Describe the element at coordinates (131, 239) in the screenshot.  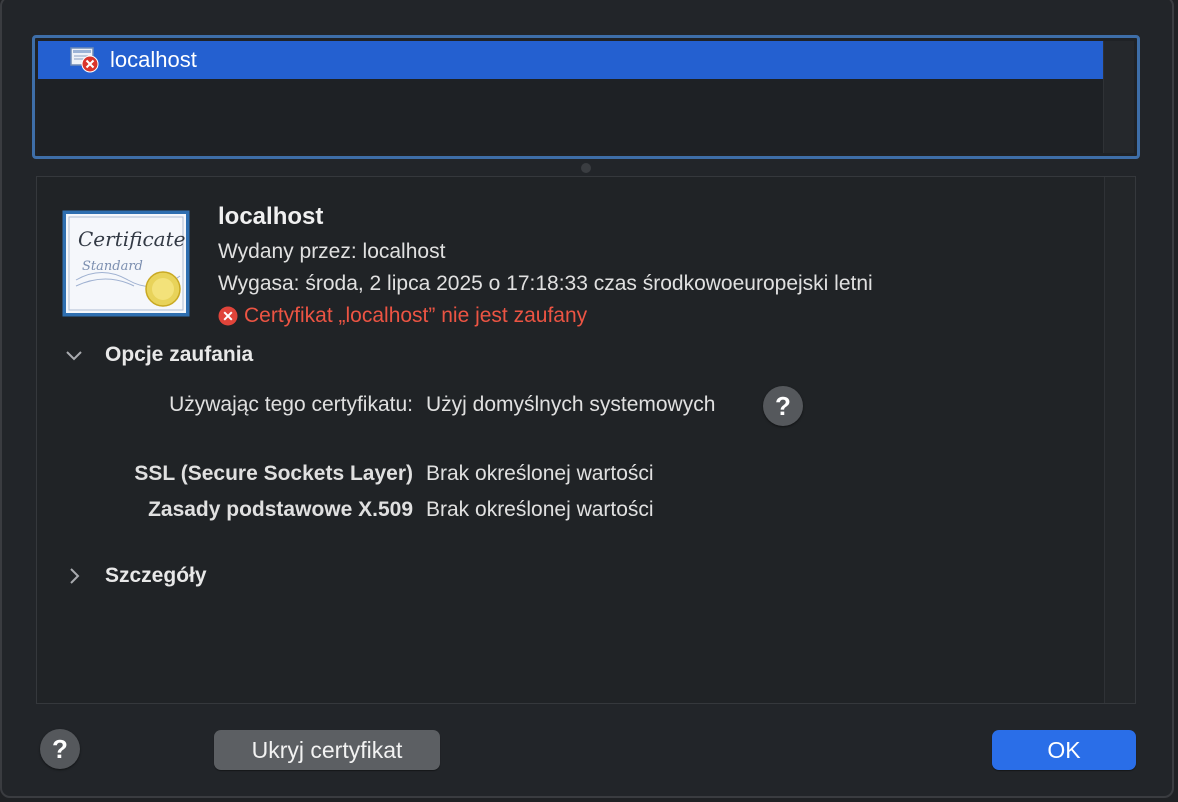
I see `svg-text: Certificate` at that location.